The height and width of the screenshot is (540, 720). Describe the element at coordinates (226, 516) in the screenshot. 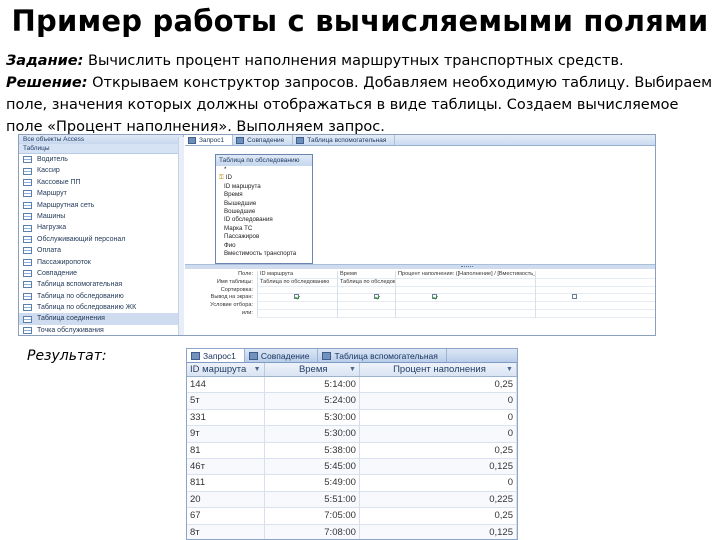

I see `cell-route-id: 67` at that location.